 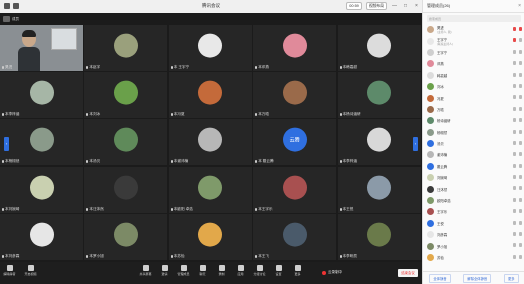 I want to click on more-button: 更多, so click(x=297, y=270).